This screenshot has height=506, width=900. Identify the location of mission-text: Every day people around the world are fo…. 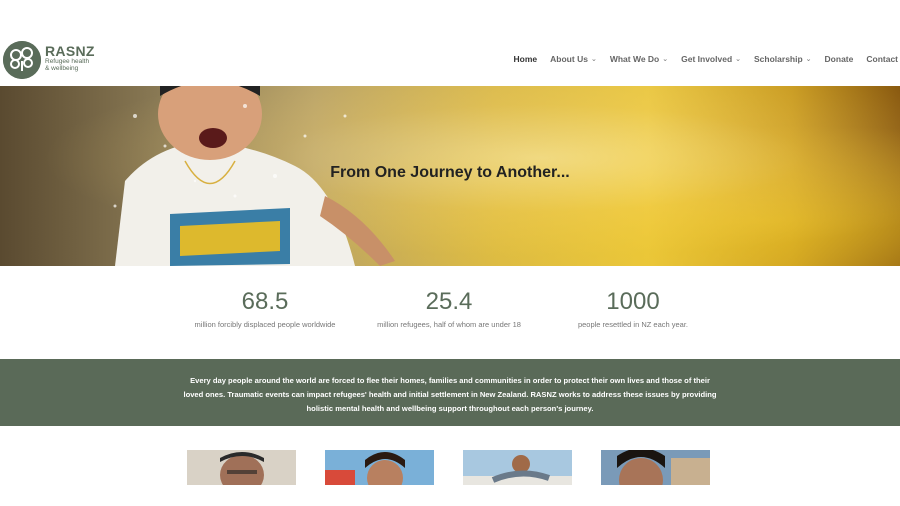
(450, 394).